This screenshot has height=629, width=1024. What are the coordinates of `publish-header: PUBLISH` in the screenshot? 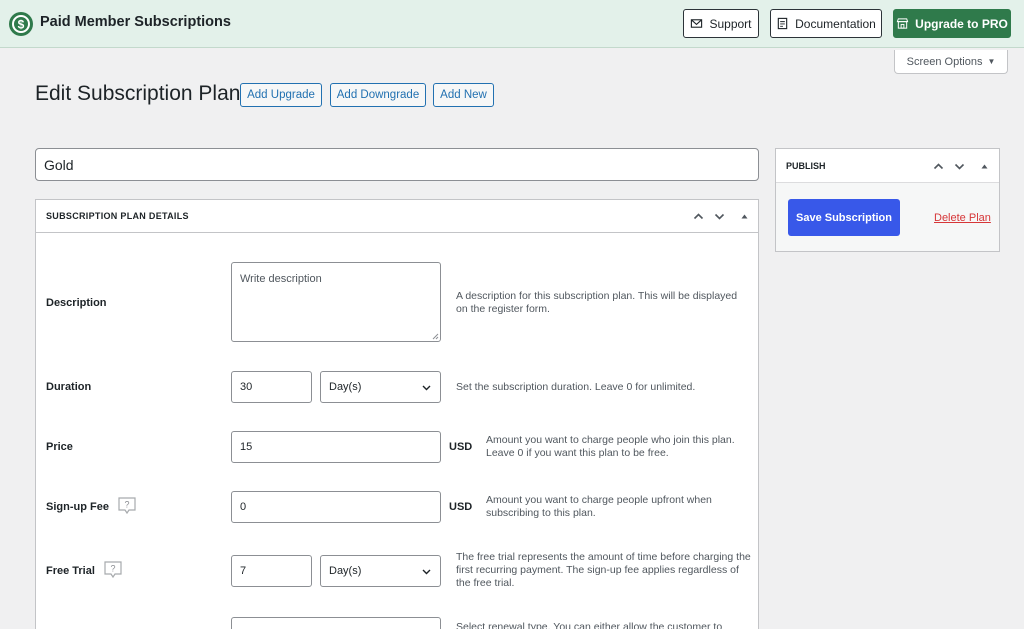 It's located at (887, 166).